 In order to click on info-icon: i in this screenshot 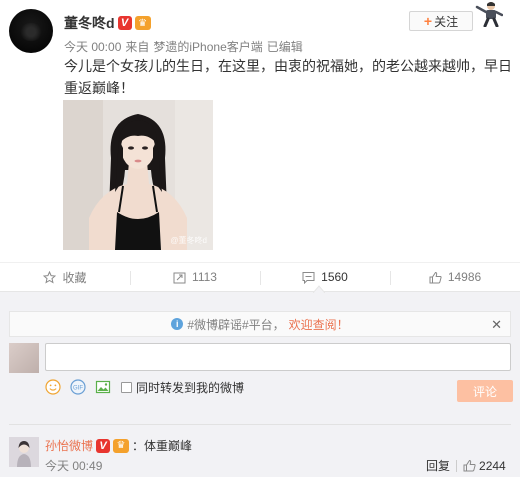, I will do `click(177, 324)`.